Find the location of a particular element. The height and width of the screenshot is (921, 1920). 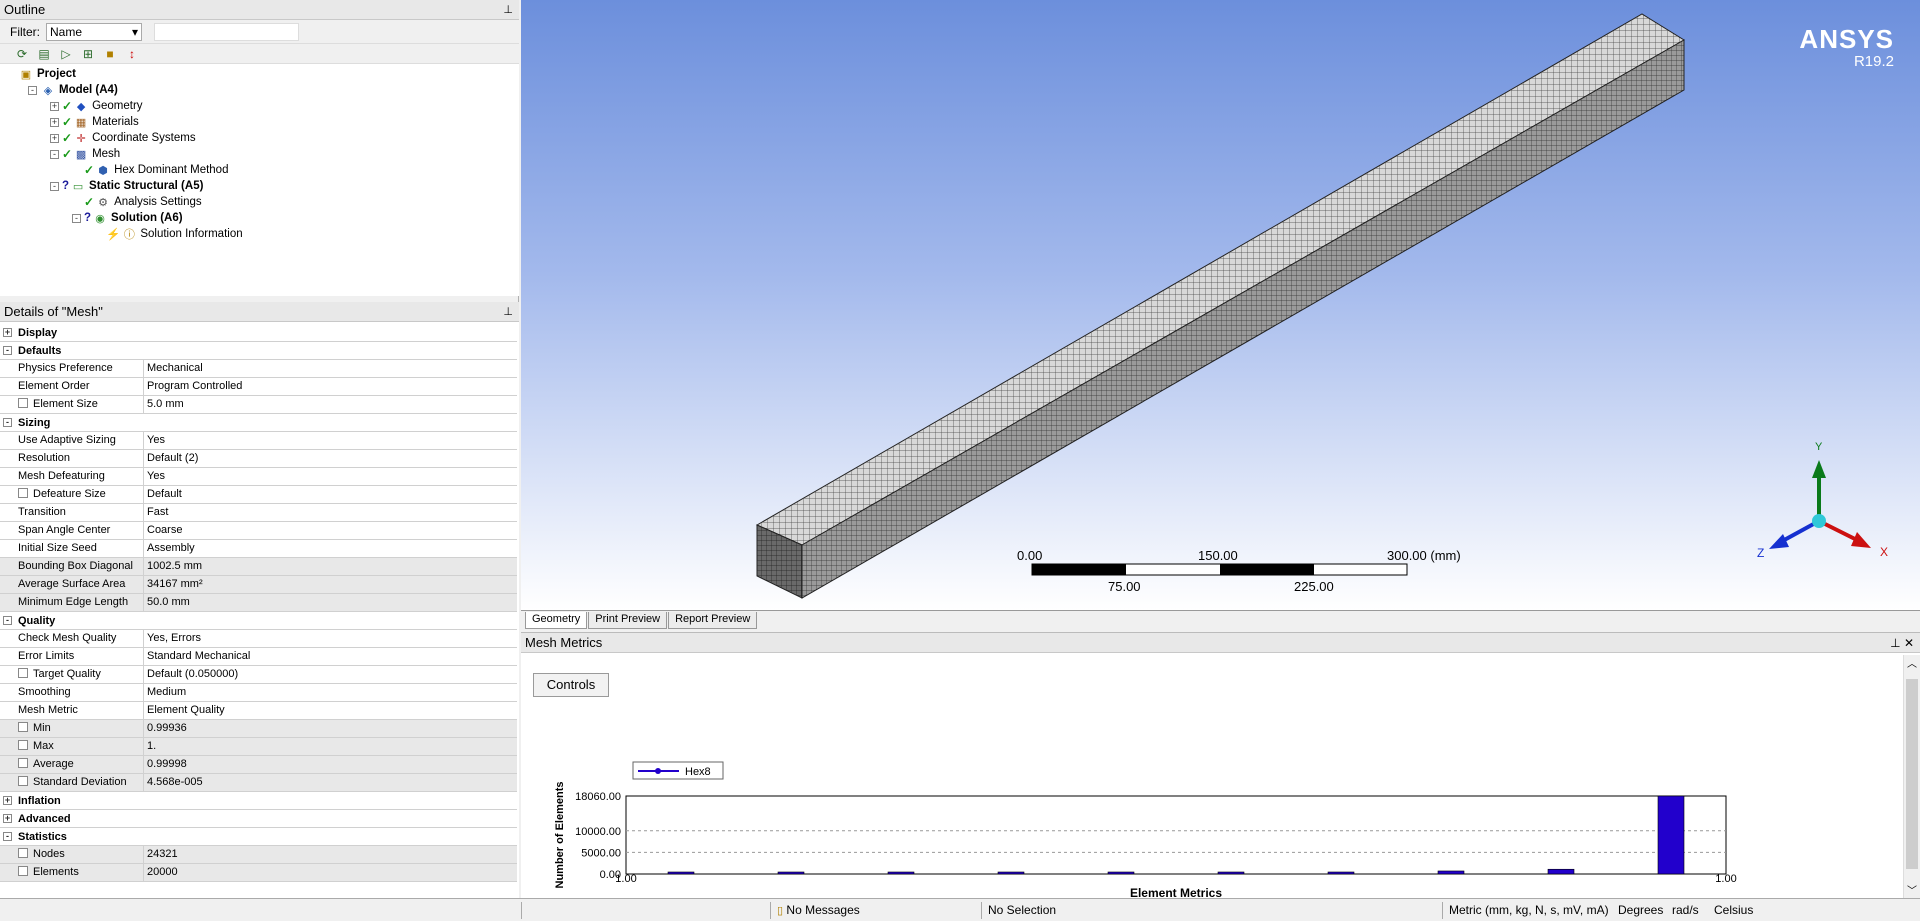

details-section-defaults: - Defaults is located at coordinates (258, 351).